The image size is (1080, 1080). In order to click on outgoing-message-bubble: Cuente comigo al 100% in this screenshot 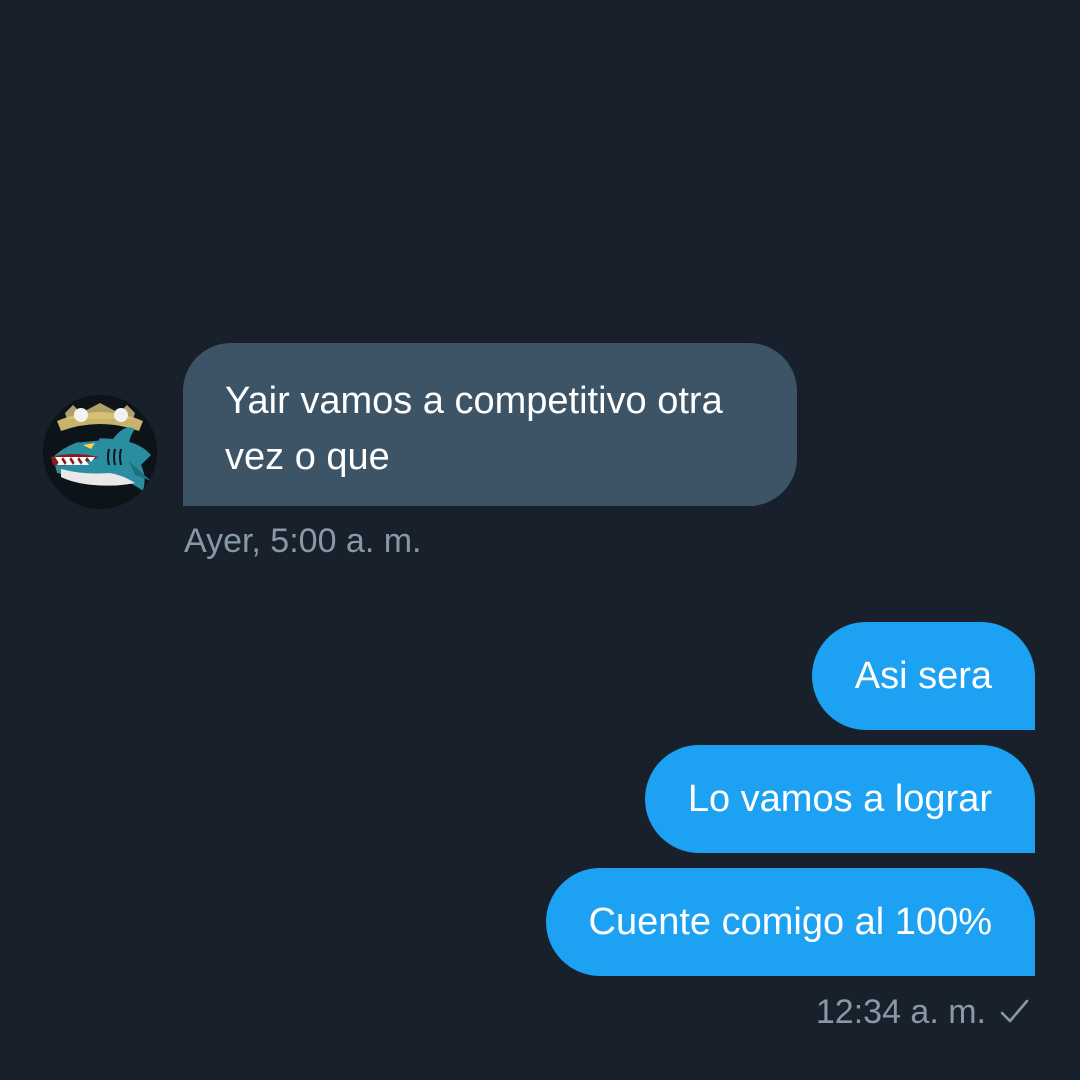, I will do `click(790, 922)`.